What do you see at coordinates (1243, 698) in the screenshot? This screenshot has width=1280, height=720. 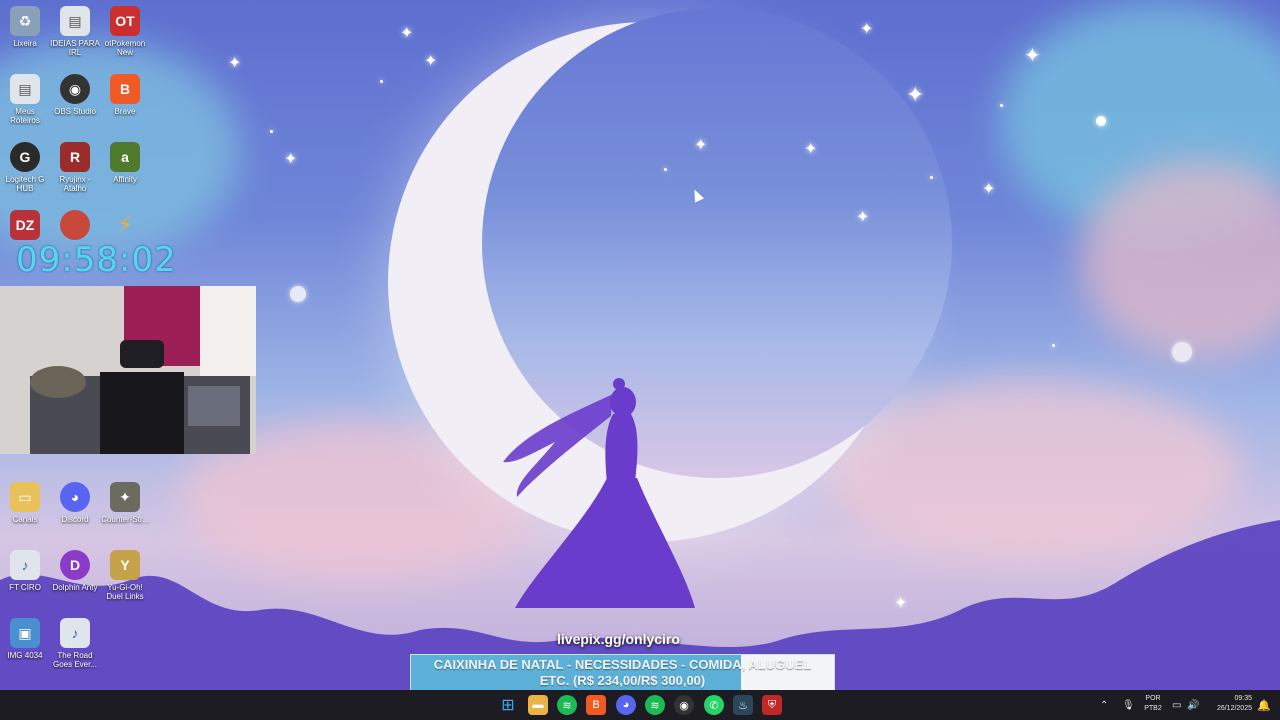 I see `tray-time: 09:35` at bounding box center [1243, 698].